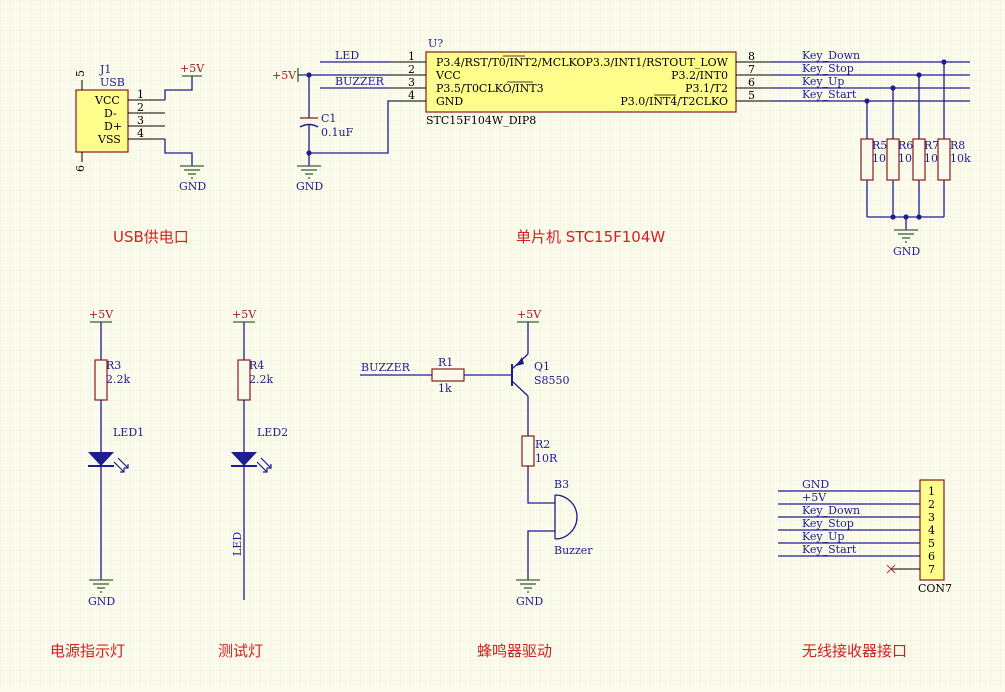  What do you see at coordinates (829, 549) in the screenshot?
I see `con7-net-6: Key_Start` at bounding box center [829, 549].